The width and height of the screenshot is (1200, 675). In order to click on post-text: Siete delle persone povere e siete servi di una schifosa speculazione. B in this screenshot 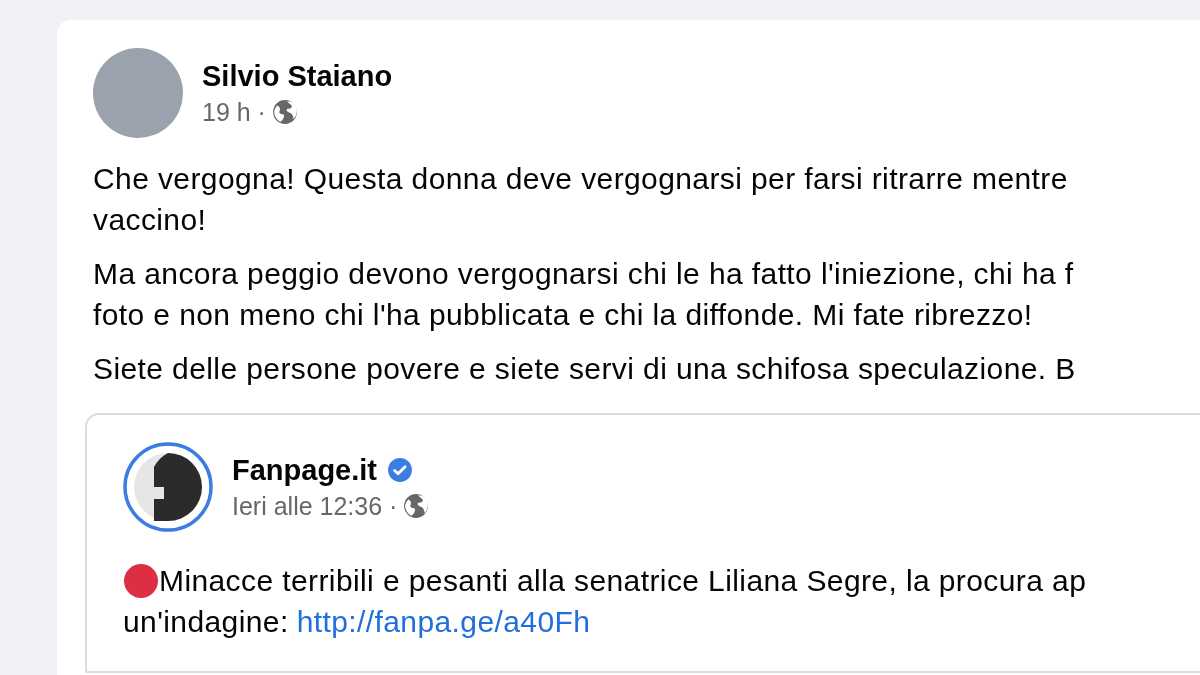, I will do `click(584, 369)`.